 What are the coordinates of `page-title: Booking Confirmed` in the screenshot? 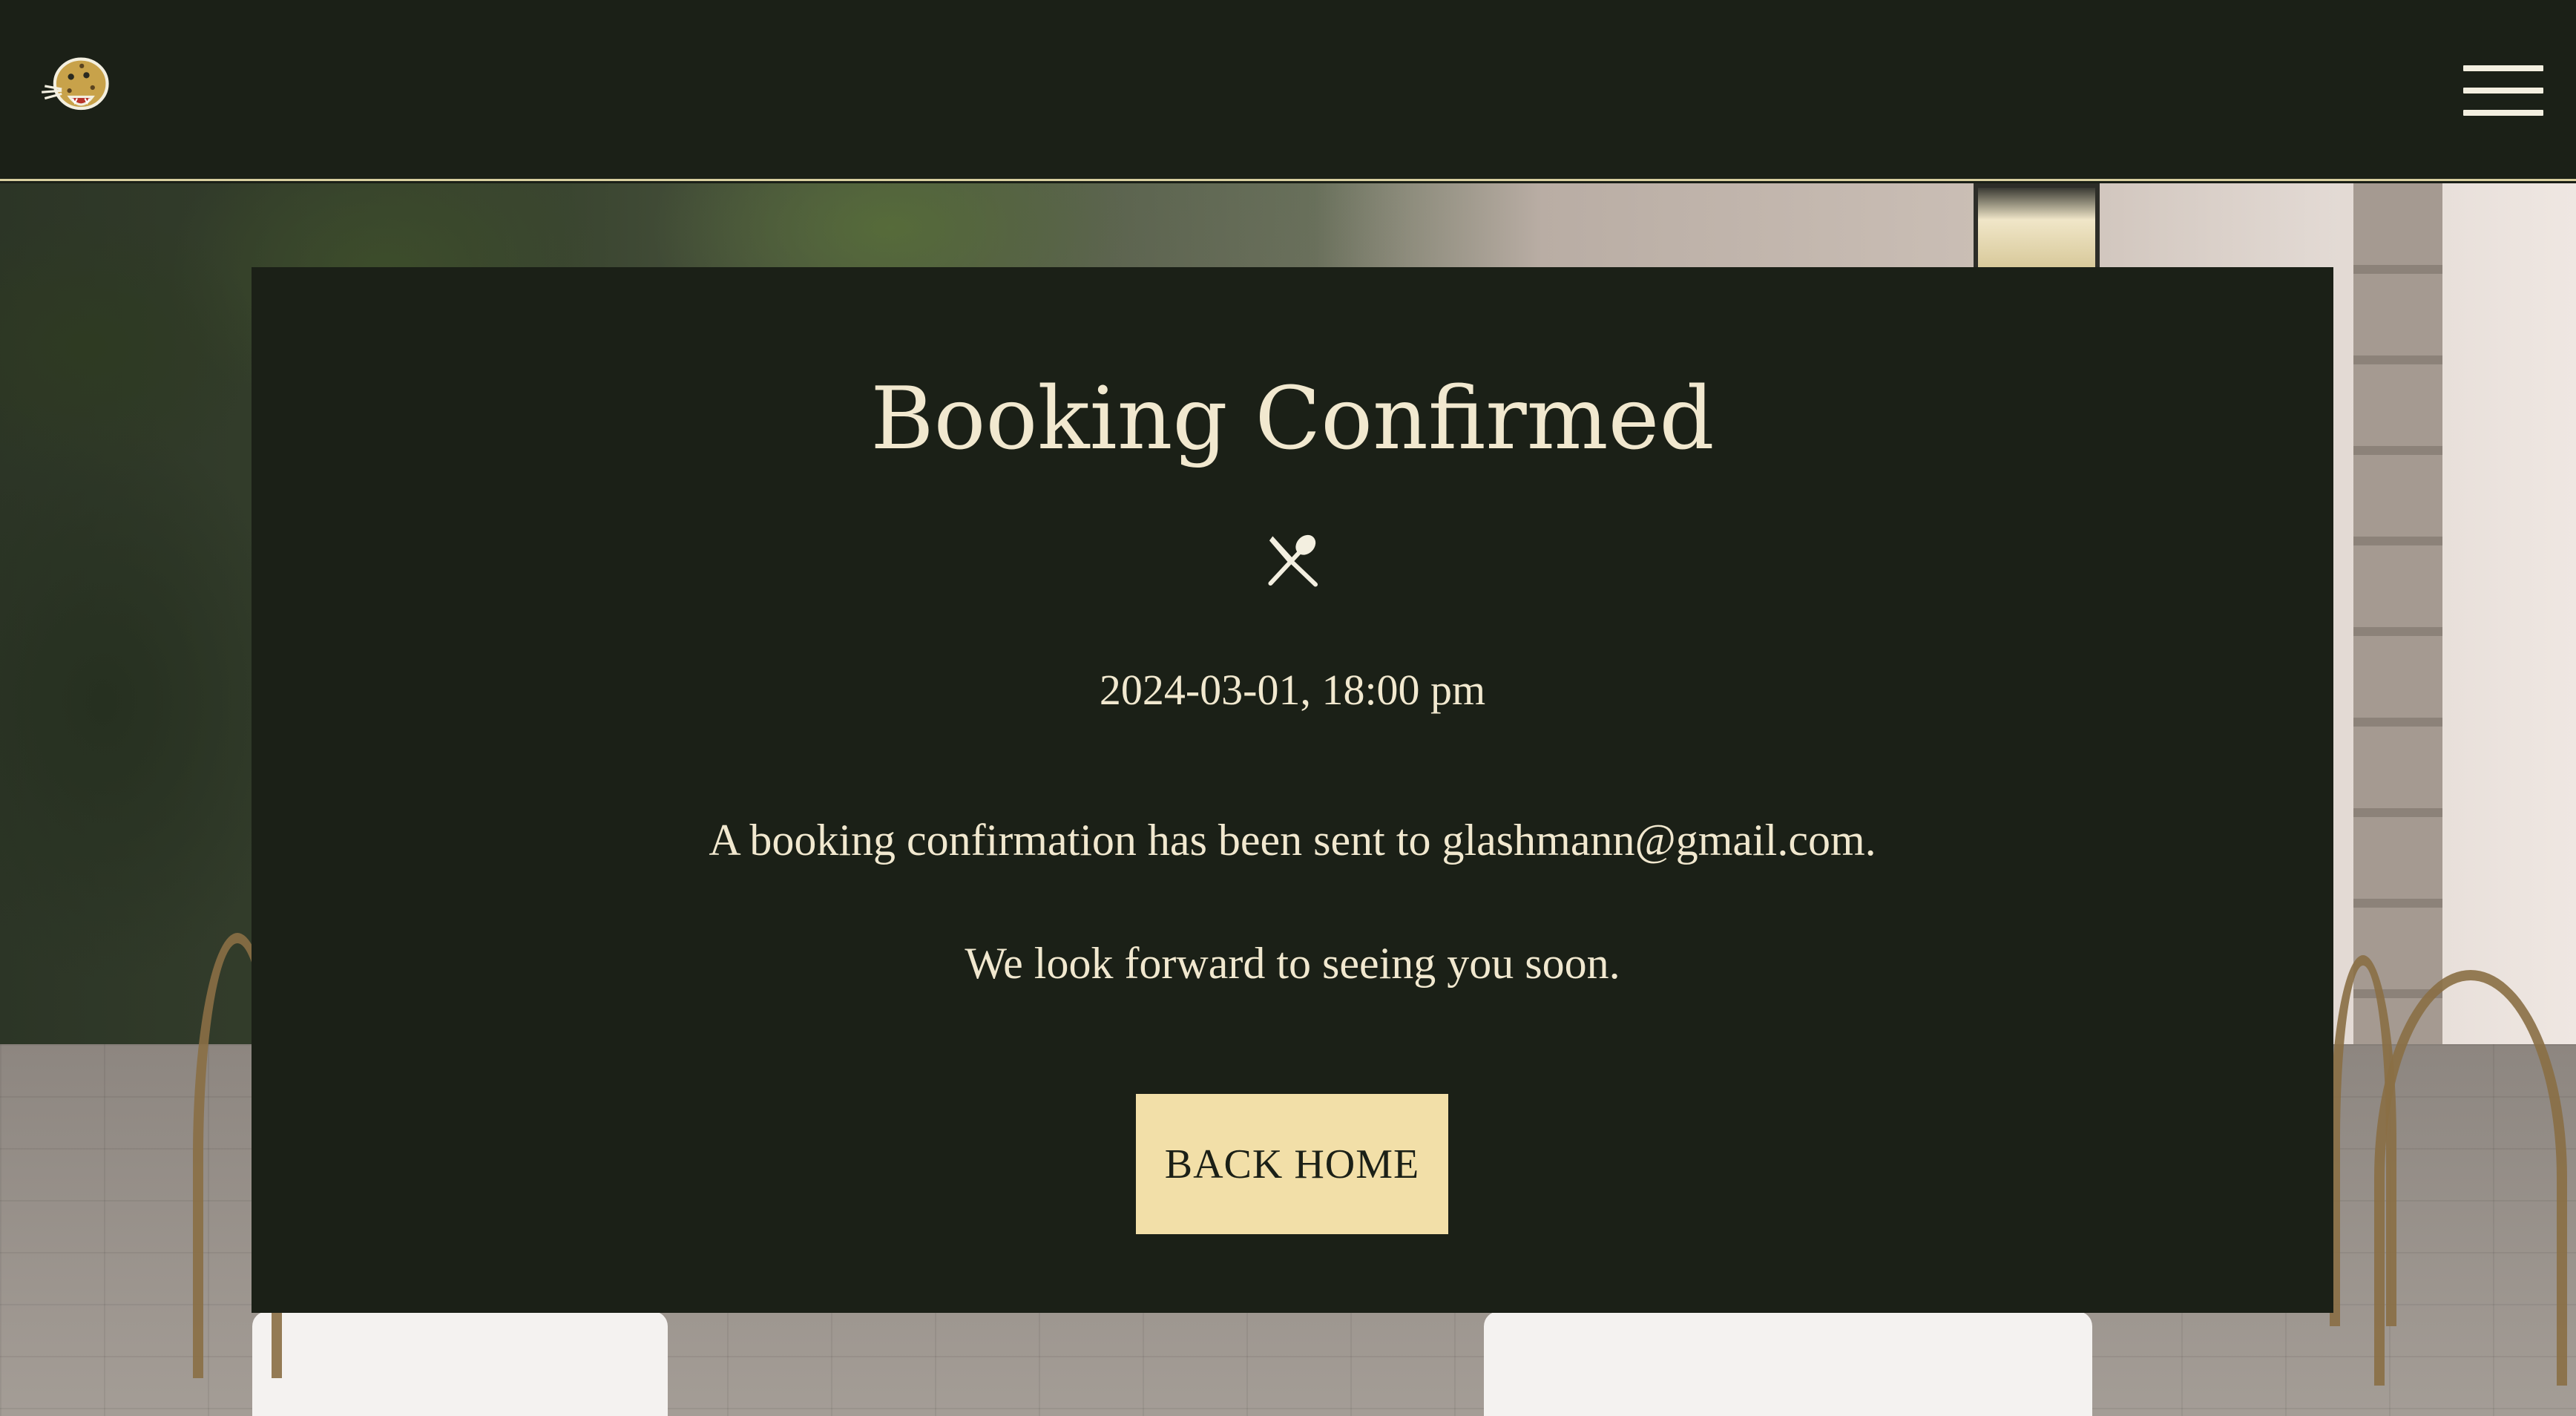 It's located at (1292, 419).